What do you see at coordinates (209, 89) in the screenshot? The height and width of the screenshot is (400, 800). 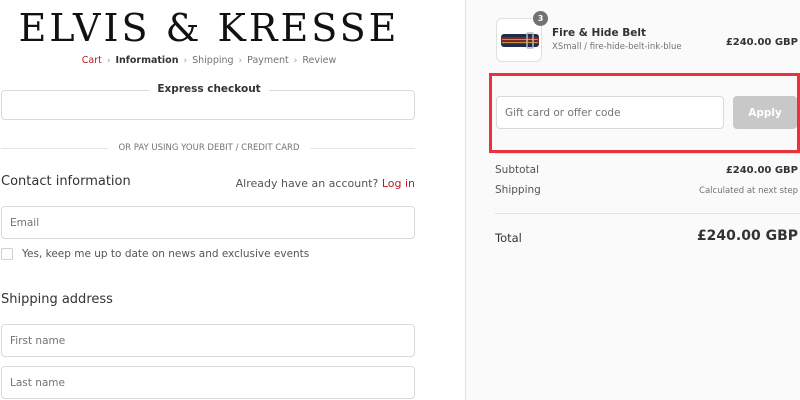 I see `express-checkout-label: Express checkout` at bounding box center [209, 89].